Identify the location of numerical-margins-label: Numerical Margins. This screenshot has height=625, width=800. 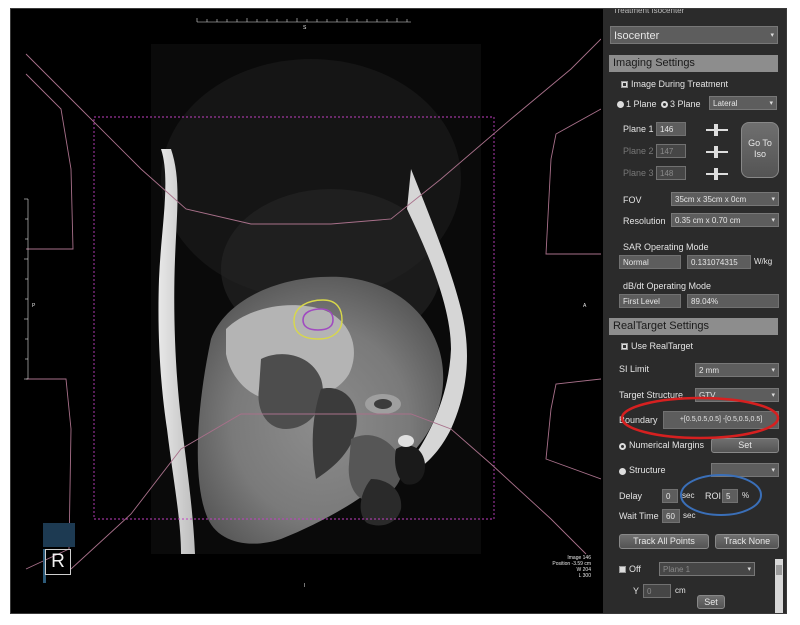
(667, 445).